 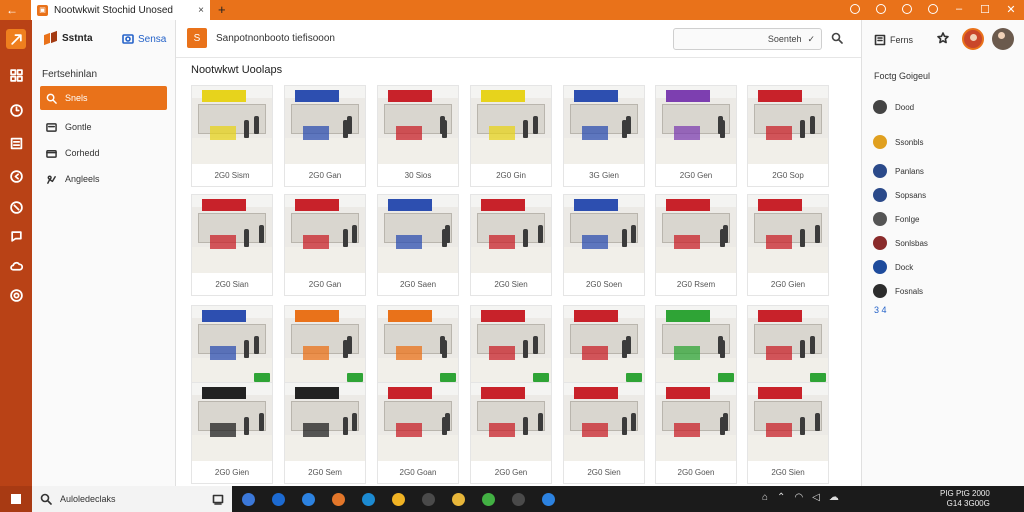 What do you see at coordinates (418, 472) in the screenshot?
I see `card-caption: 2G0 Goan` at bounding box center [418, 472].